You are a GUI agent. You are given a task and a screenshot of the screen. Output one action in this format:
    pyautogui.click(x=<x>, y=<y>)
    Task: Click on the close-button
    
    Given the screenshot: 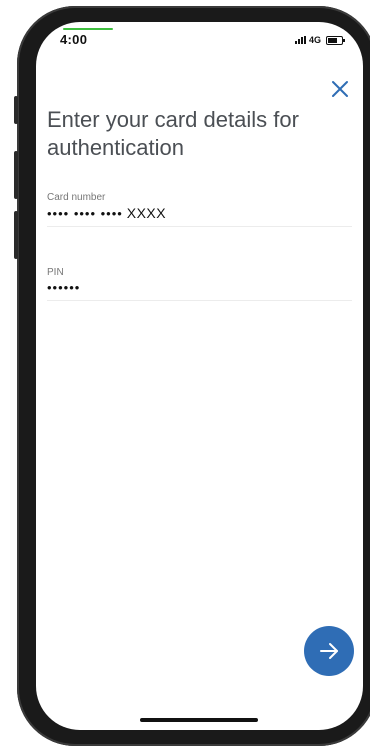 What is the action you would take?
    pyautogui.click(x=340, y=89)
    